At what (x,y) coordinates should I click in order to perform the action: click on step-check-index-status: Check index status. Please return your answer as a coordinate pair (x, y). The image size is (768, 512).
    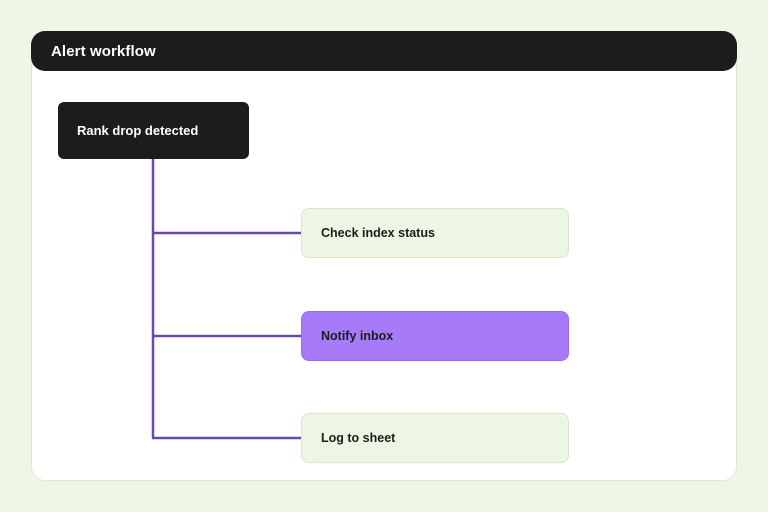
    Looking at the image, I should click on (435, 233).